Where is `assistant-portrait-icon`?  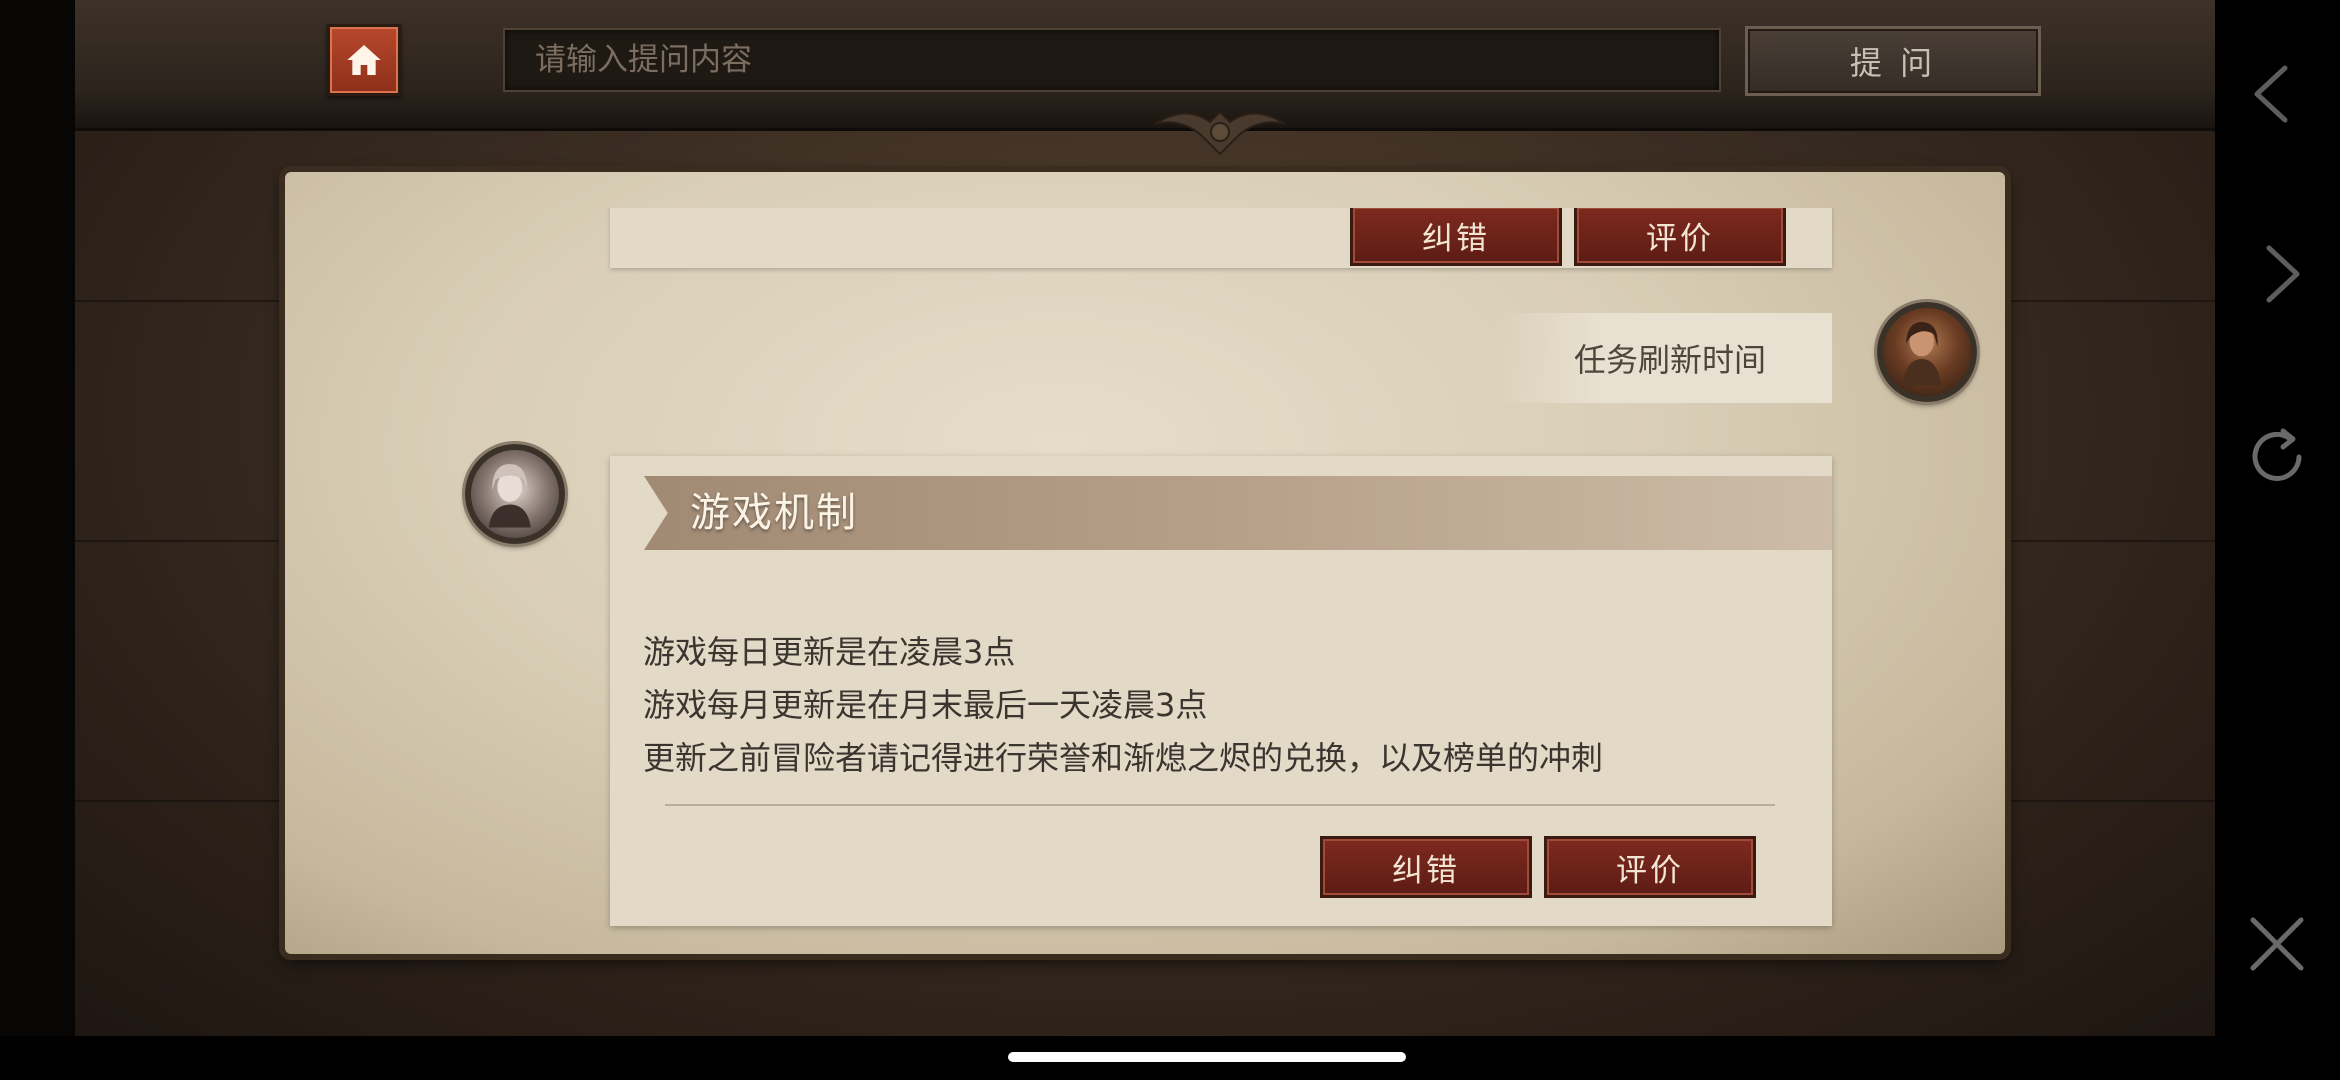 assistant-portrait-icon is located at coordinates (509, 496).